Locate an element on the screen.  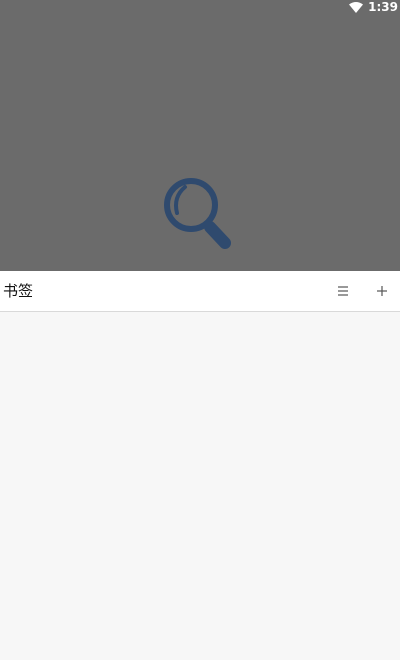
wifi-icon is located at coordinates (356, 7).